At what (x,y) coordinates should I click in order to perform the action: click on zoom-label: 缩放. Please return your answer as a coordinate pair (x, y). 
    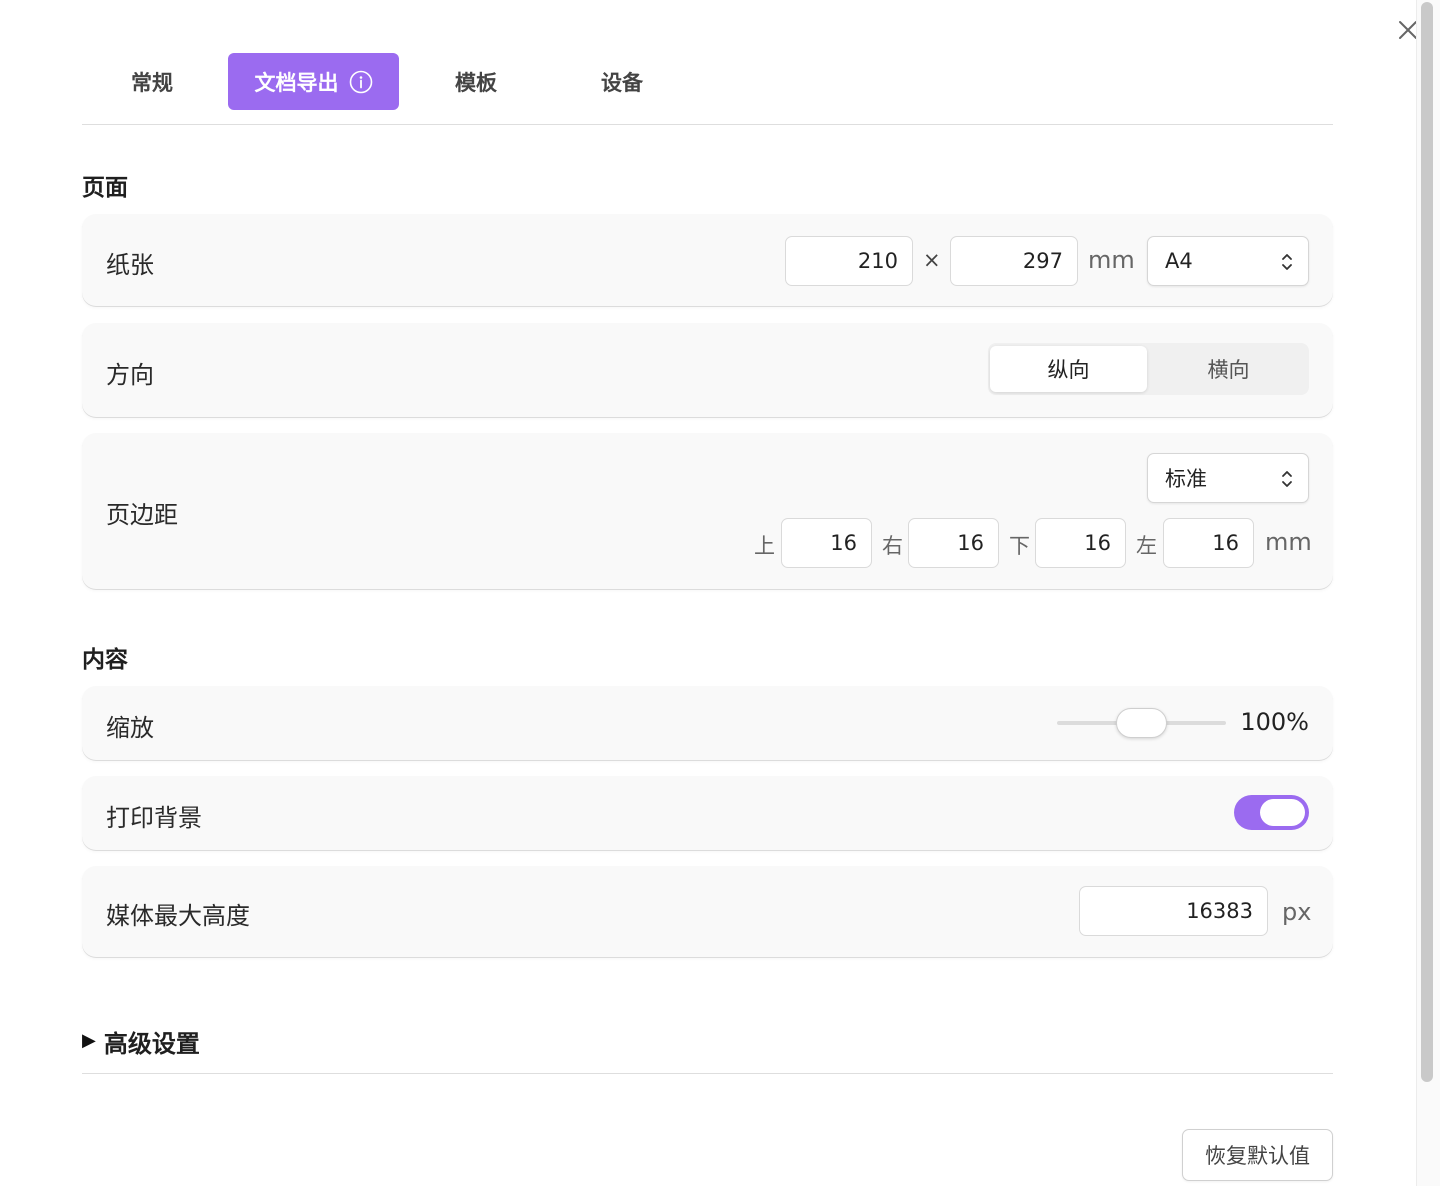
    Looking at the image, I should click on (130, 728).